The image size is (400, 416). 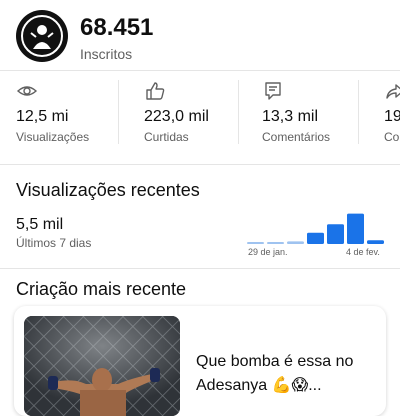 I want to click on stat-value: 223,0 mil, so click(x=176, y=116).